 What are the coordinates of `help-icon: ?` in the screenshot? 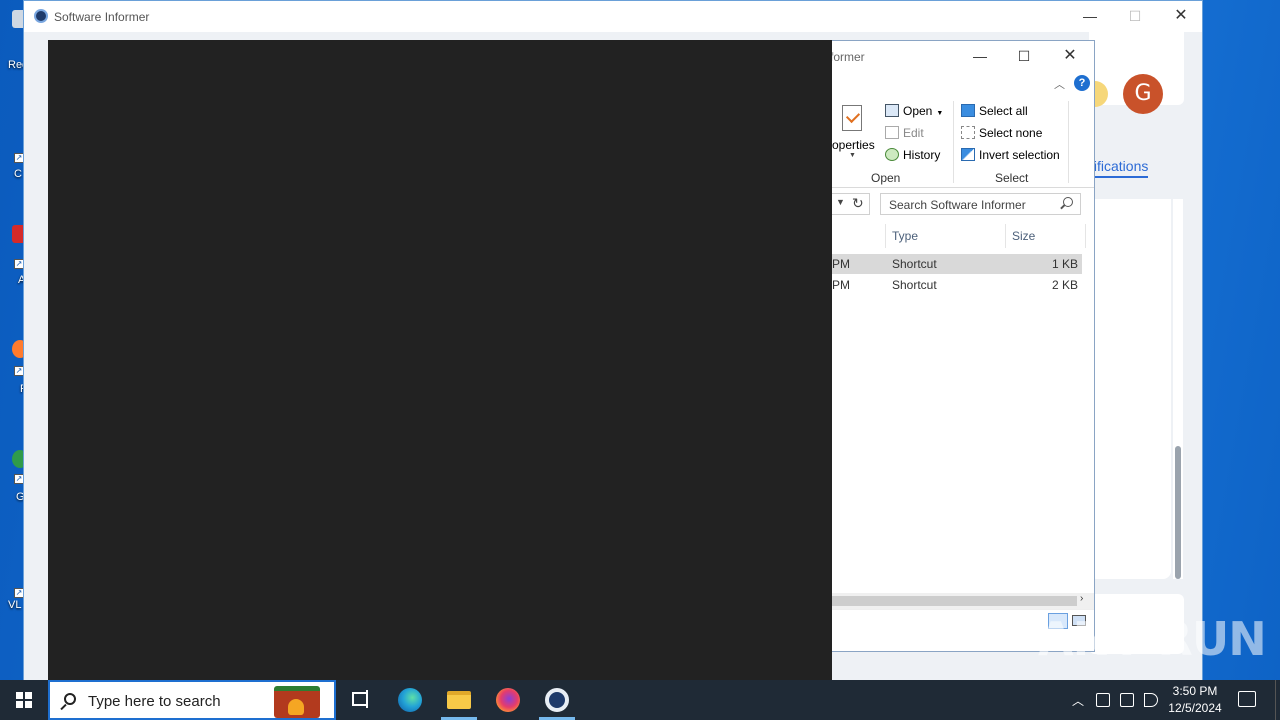 It's located at (1082, 83).